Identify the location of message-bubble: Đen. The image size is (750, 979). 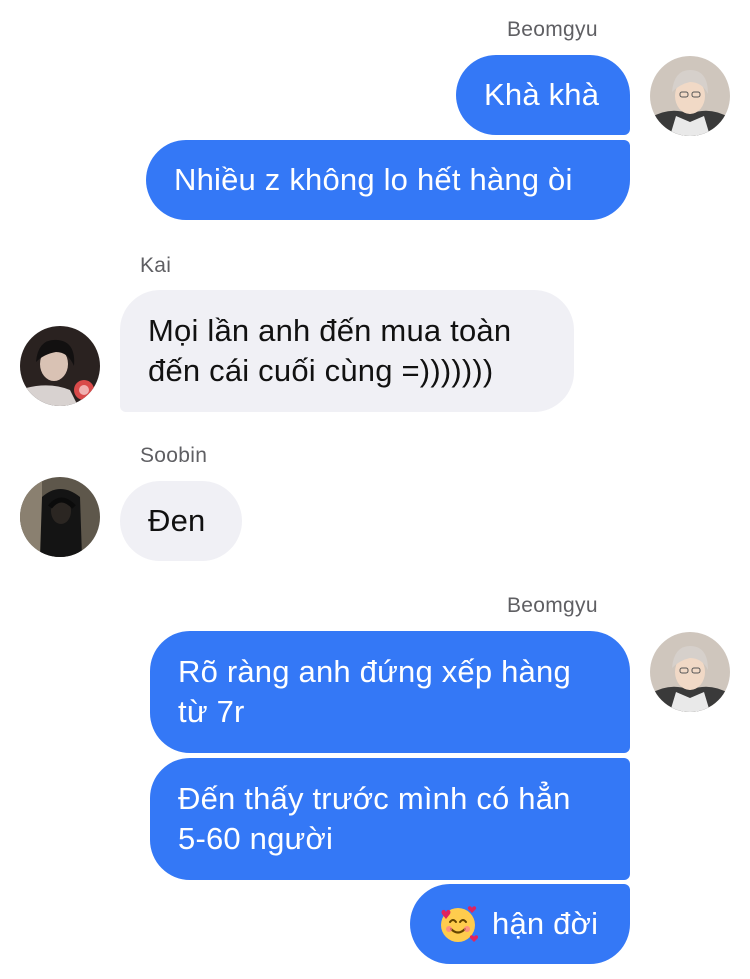
(181, 521).